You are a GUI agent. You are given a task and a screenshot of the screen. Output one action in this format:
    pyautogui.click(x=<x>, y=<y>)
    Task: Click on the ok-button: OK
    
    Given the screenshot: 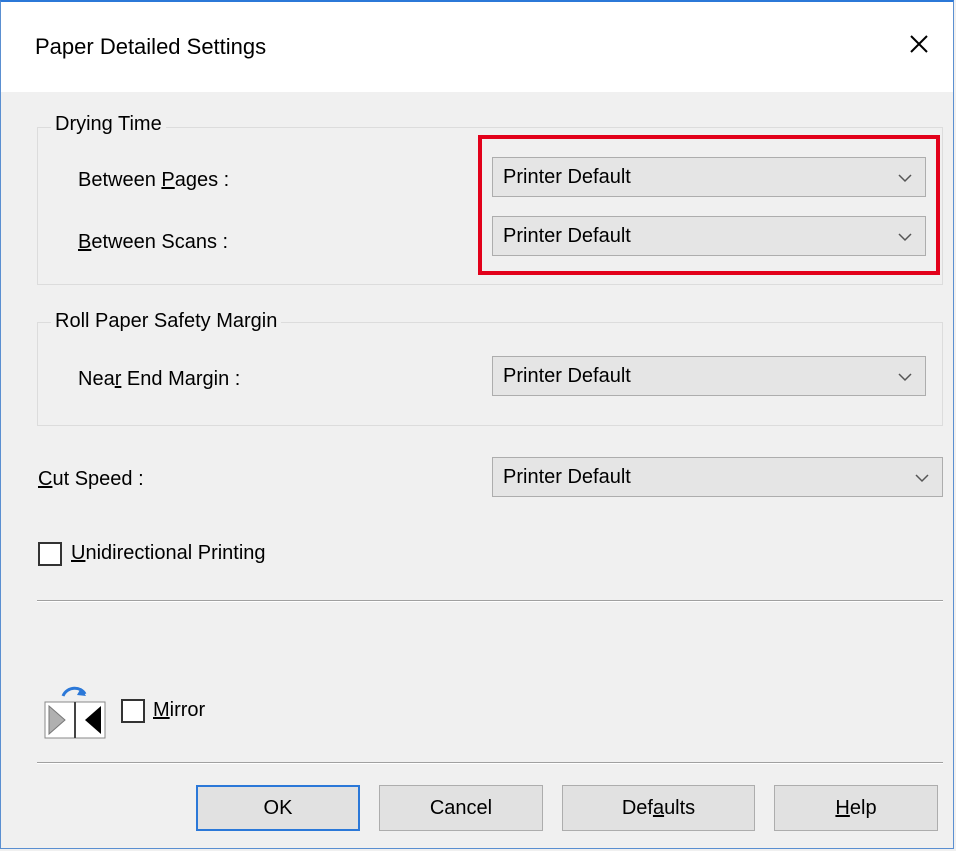 What is the action you would take?
    pyautogui.click(x=278, y=808)
    